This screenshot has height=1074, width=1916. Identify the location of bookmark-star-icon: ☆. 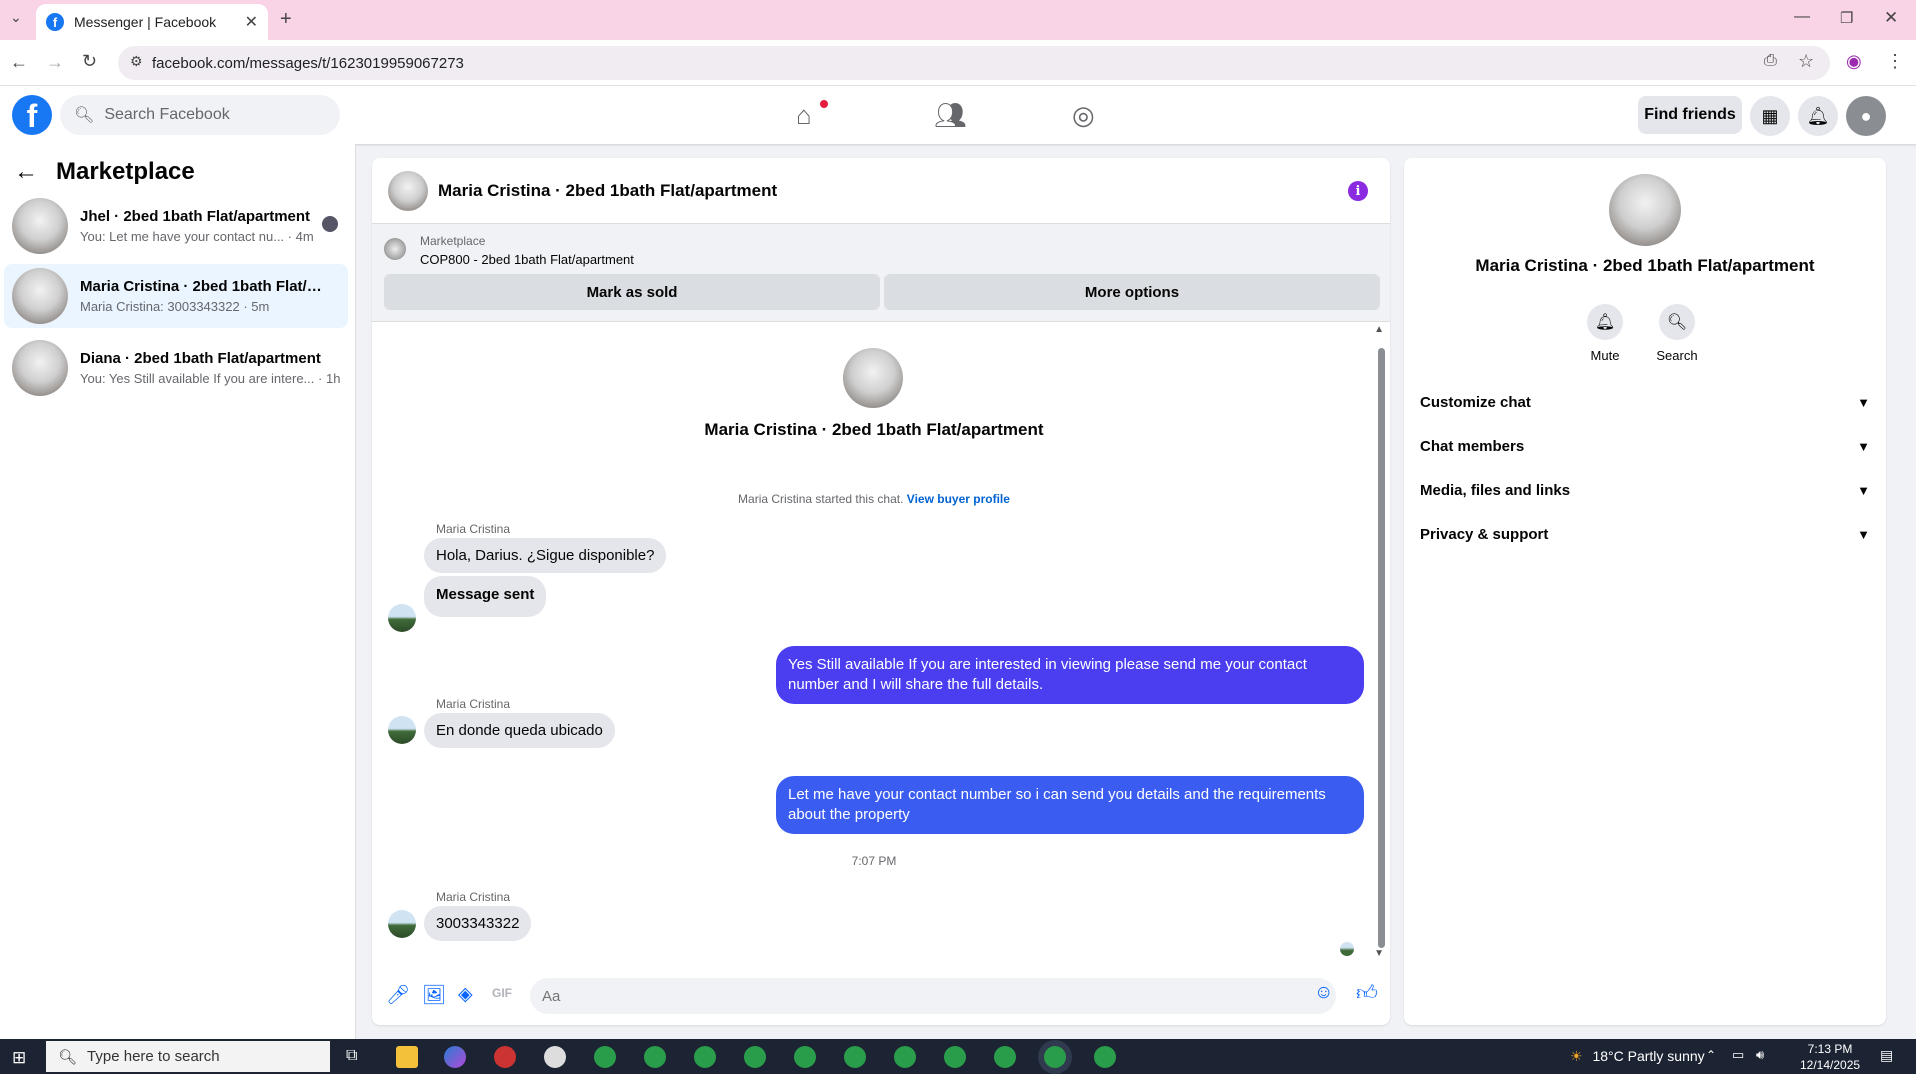
(1806, 61).